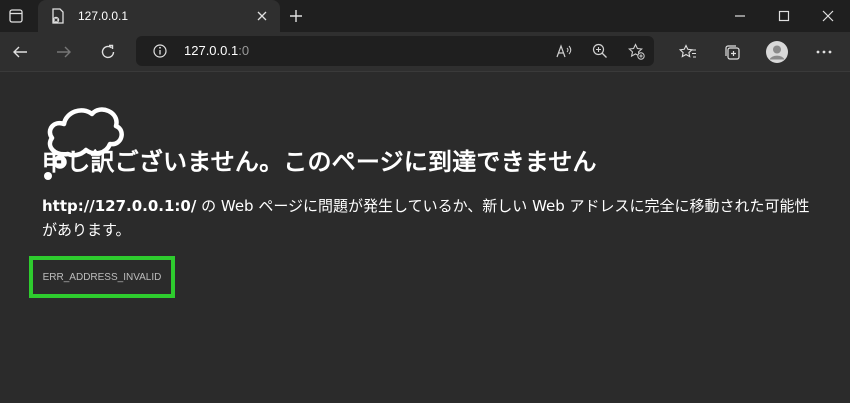 The width and height of the screenshot is (850, 403). What do you see at coordinates (103, 16) in the screenshot?
I see `tab-title: 127.0.0.1` at bounding box center [103, 16].